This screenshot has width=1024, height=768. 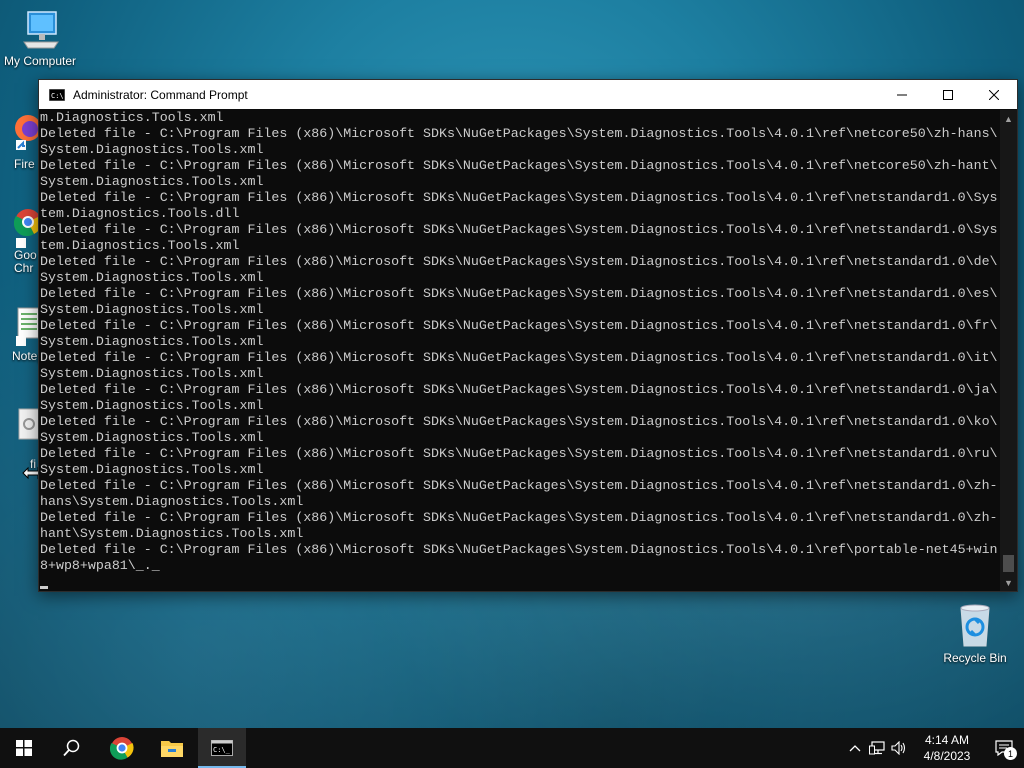 What do you see at coordinates (1008, 582) in the screenshot?
I see `scroll-down-icon: ▼` at bounding box center [1008, 582].